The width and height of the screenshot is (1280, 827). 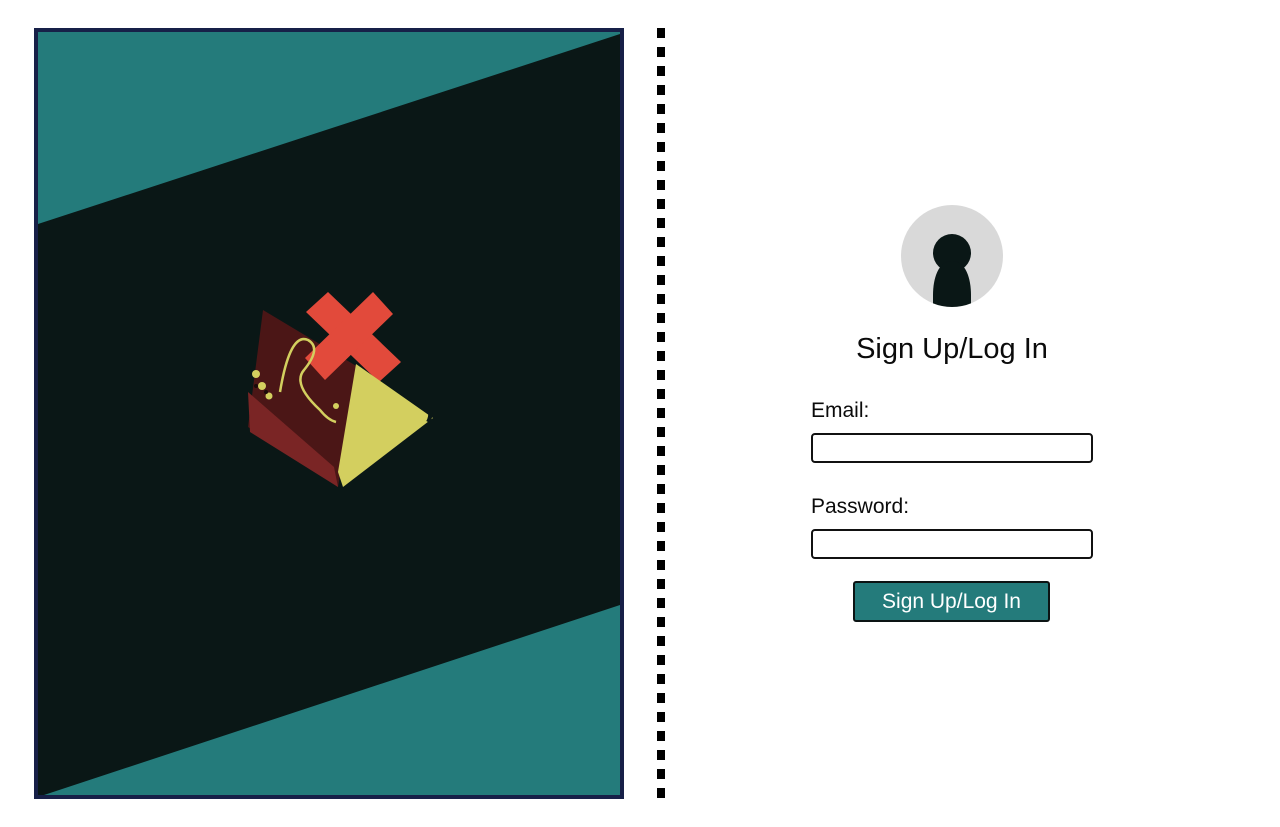 I want to click on sign-up-log-in-button: Sign Up/Log In, so click(x=951, y=601).